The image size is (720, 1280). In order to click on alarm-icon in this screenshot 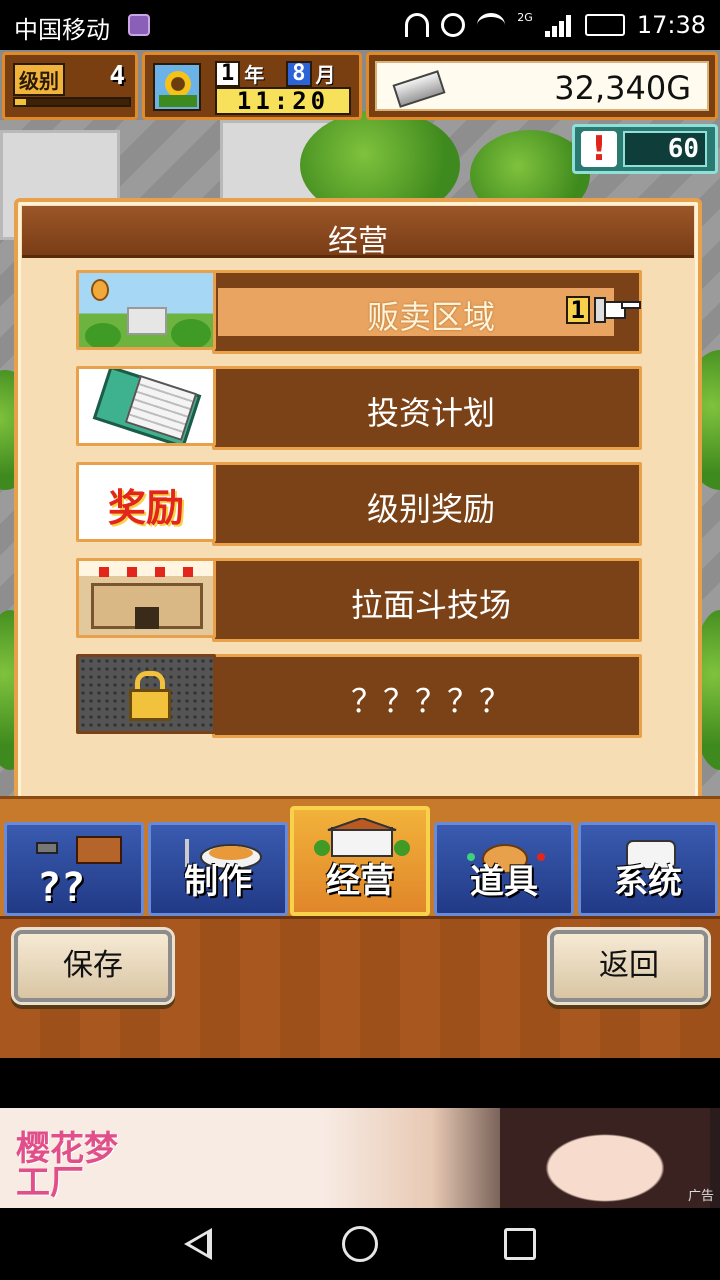, I will do `click(453, 25)`.